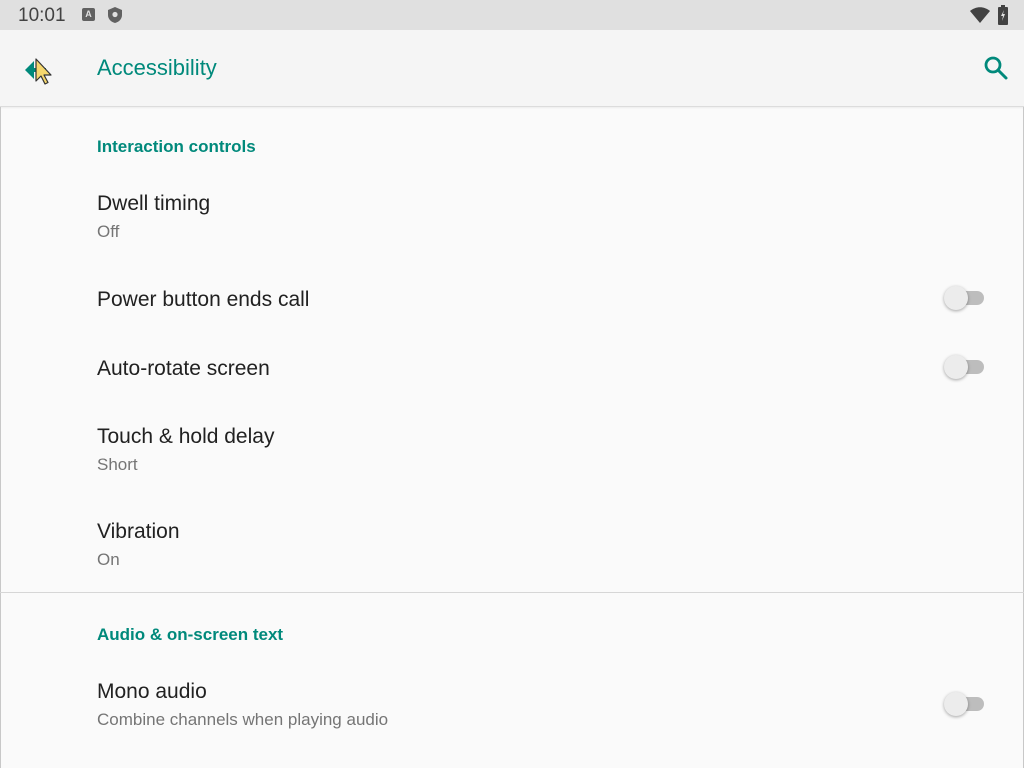 This screenshot has width=1024, height=768. Describe the element at coordinates (512, 298) in the screenshot. I see `pref-power-button-ends-call: Power button ends call` at that location.